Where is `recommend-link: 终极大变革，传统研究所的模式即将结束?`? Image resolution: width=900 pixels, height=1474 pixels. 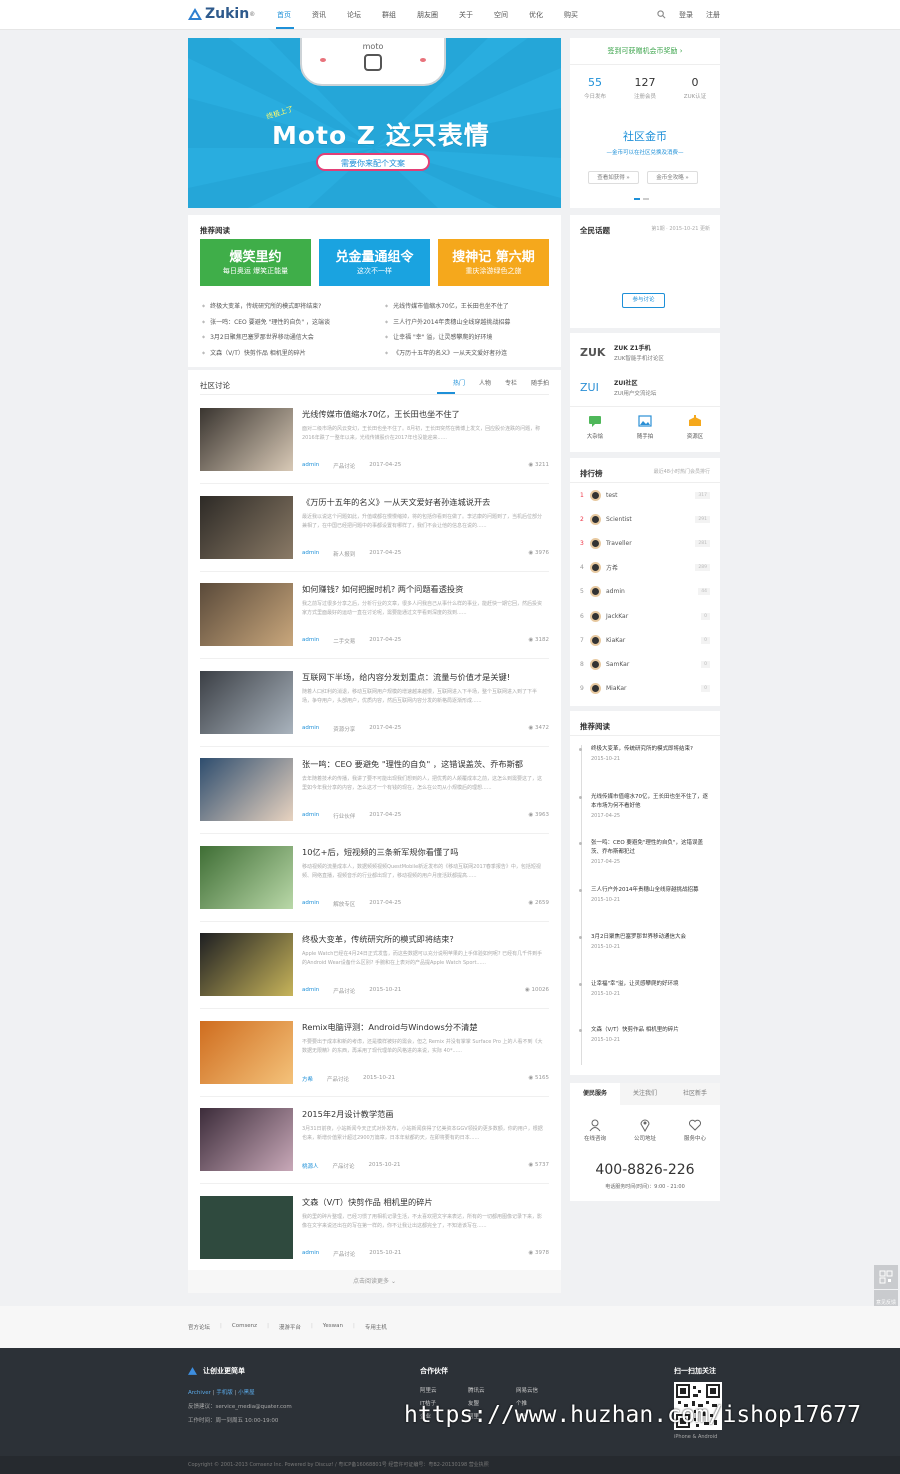
recommend-link: 终极大变革，传统研究所的模式即将结束? is located at coordinates (266, 307).